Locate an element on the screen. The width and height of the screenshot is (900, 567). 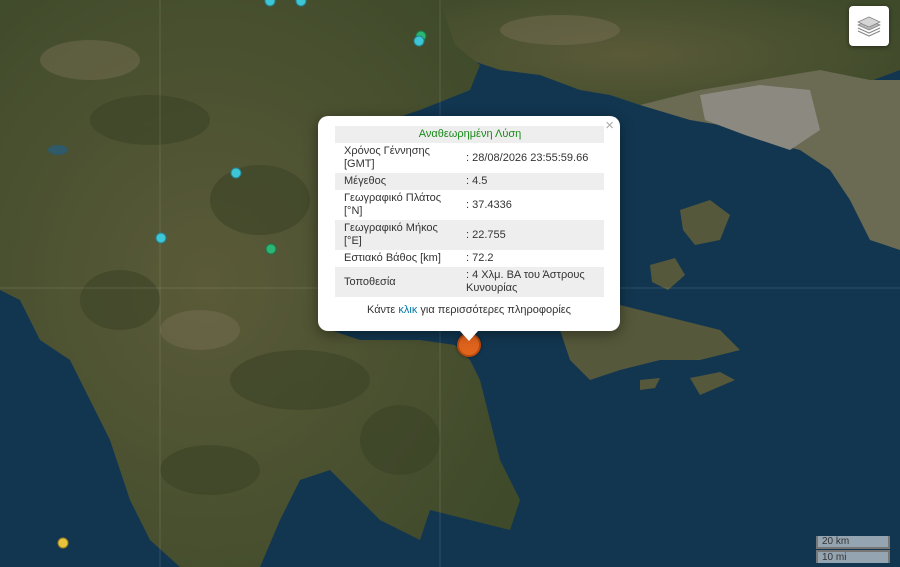
more-info-link: κλικ is located at coordinates (407, 310).